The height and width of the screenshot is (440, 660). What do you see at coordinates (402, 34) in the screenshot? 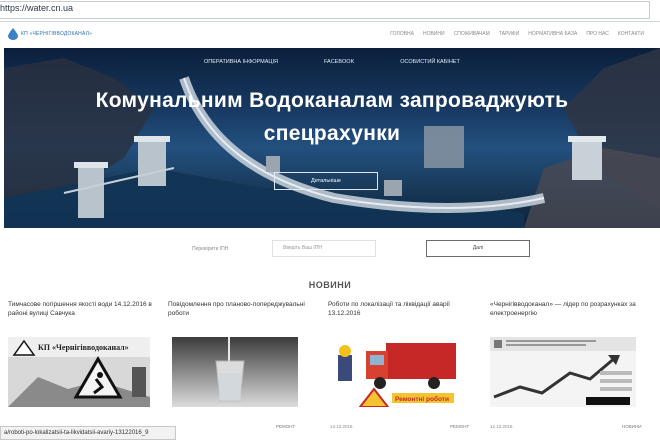
I see `nav-item-home: Головна` at bounding box center [402, 34].